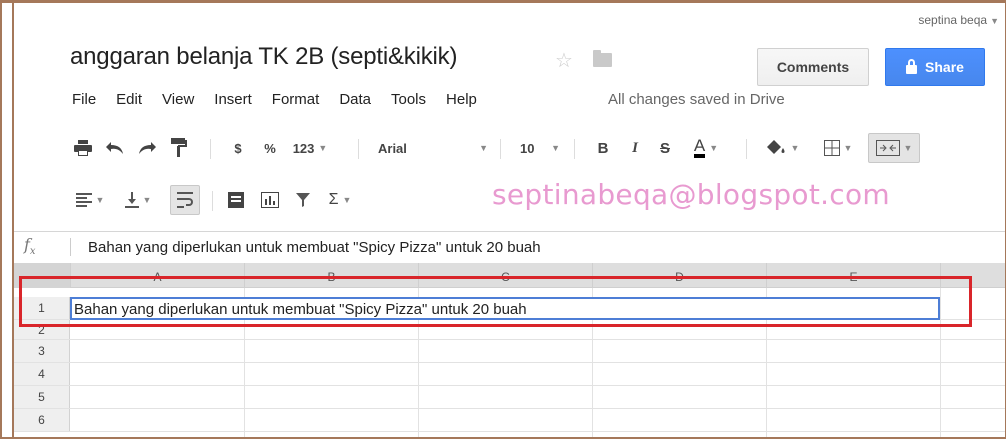  I want to click on borders-dropdown: ▼, so click(838, 148).